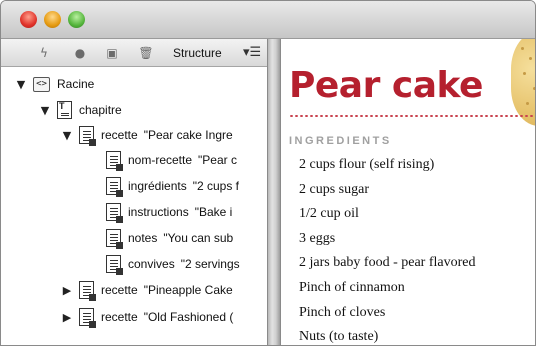 Image resolution: width=536 pixels, height=346 pixels. What do you see at coordinates (329, 214) in the screenshot?
I see `ingredient-item: 1/2 cup oil` at bounding box center [329, 214].